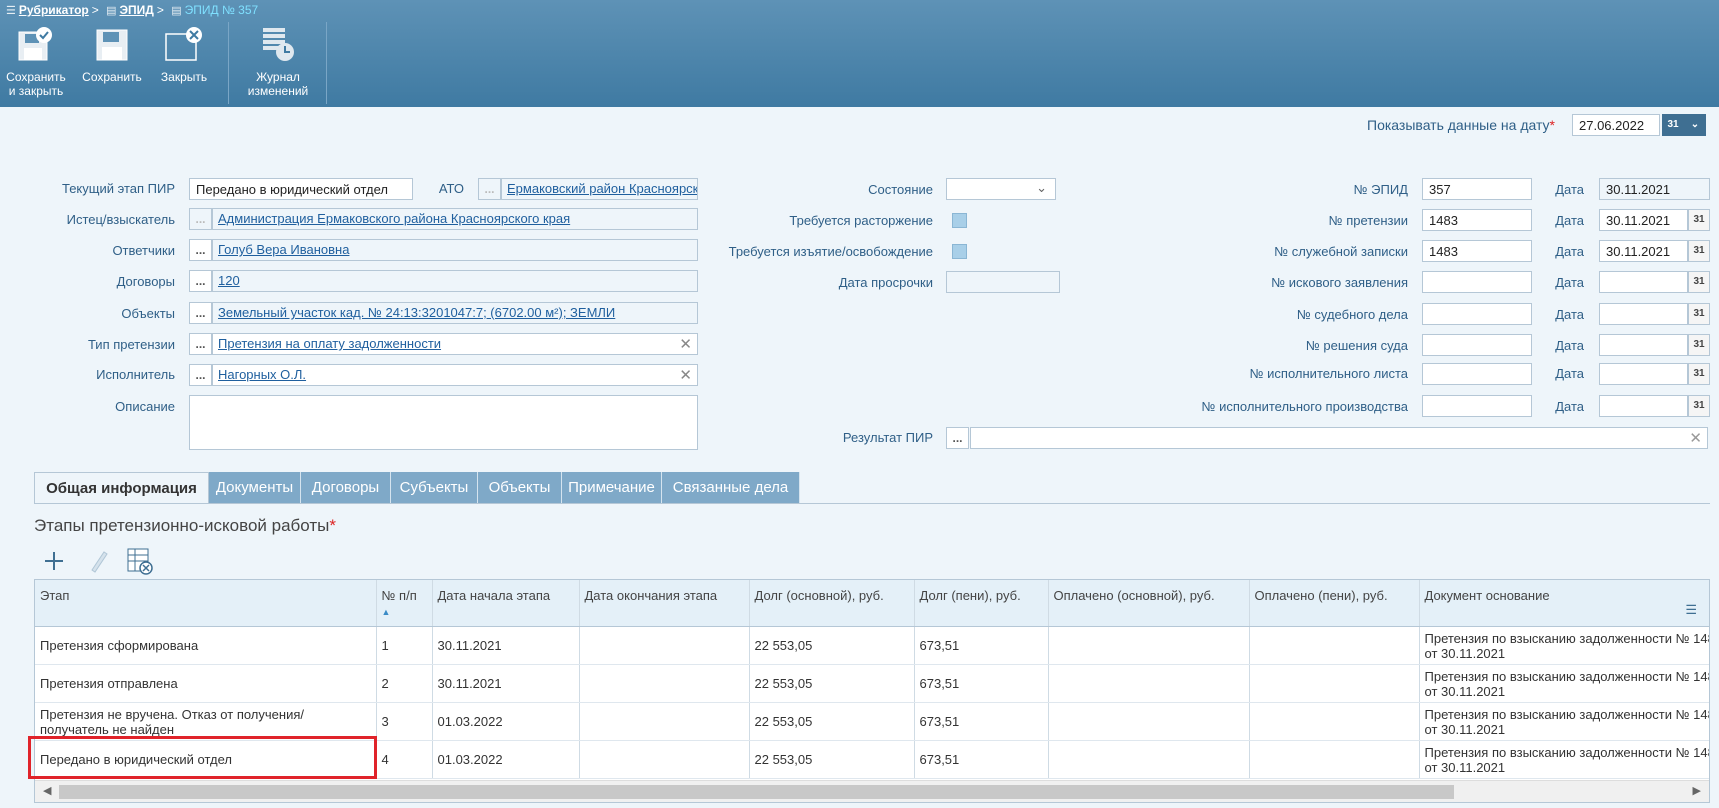 This screenshot has width=1719, height=808. Describe the element at coordinates (1569, 345) in the screenshot. I see `decision-date-label: Дата` at that location.